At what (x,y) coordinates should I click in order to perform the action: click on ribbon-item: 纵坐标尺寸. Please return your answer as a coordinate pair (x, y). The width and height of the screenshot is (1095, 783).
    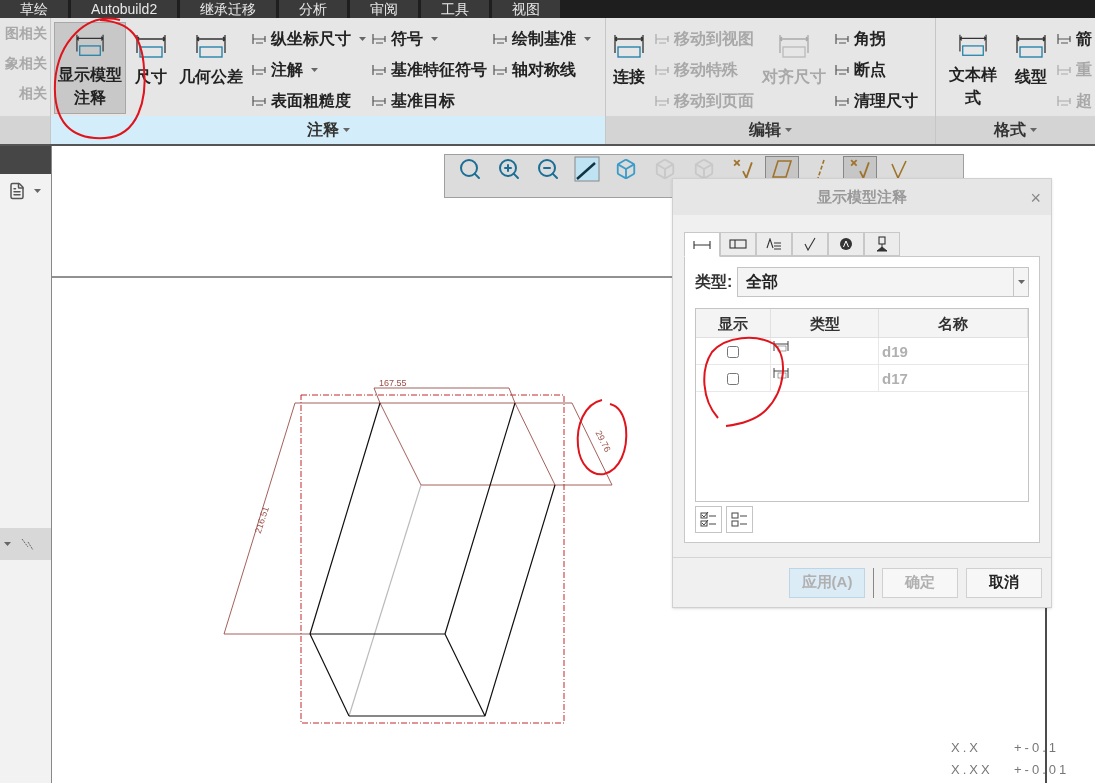
    Looking at the image, I should click on (308, 38).